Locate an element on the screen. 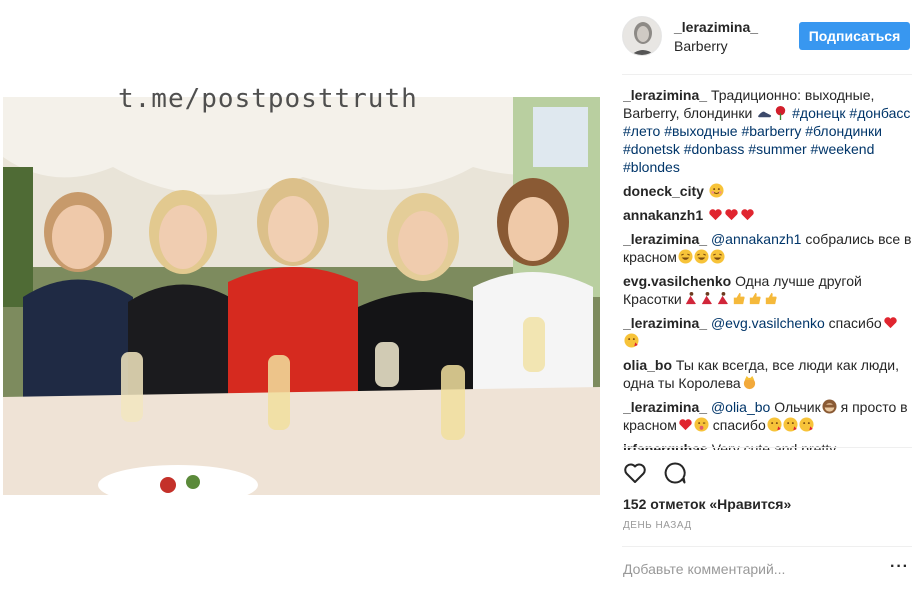 The height and width of the screenshot is (599, 921). avatar-image is located at coordinates (642, 36).